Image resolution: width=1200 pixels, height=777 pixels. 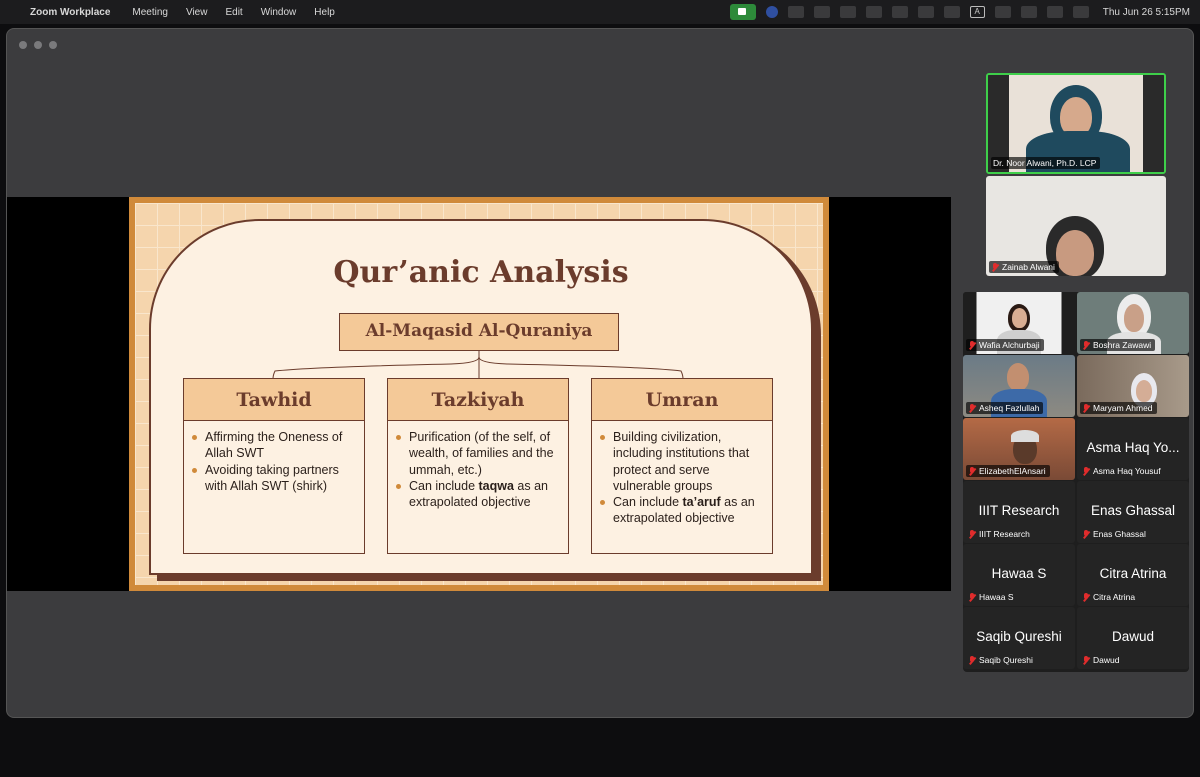 I want to click on participant-tile-no-video: Asma Haq Yo... Asma Haq Yousuf, so click(x=1133, y=449).